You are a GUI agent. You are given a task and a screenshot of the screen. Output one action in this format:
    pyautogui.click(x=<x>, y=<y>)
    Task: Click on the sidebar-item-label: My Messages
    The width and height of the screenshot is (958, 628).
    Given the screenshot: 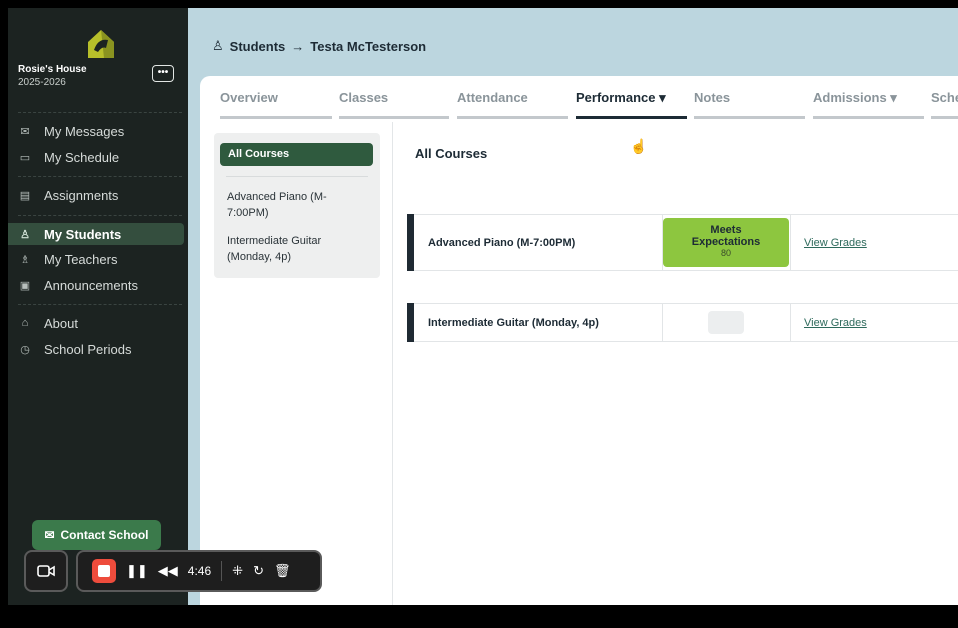 What is the action you would take?
    pyautogui.click(x=84, y=131)
    